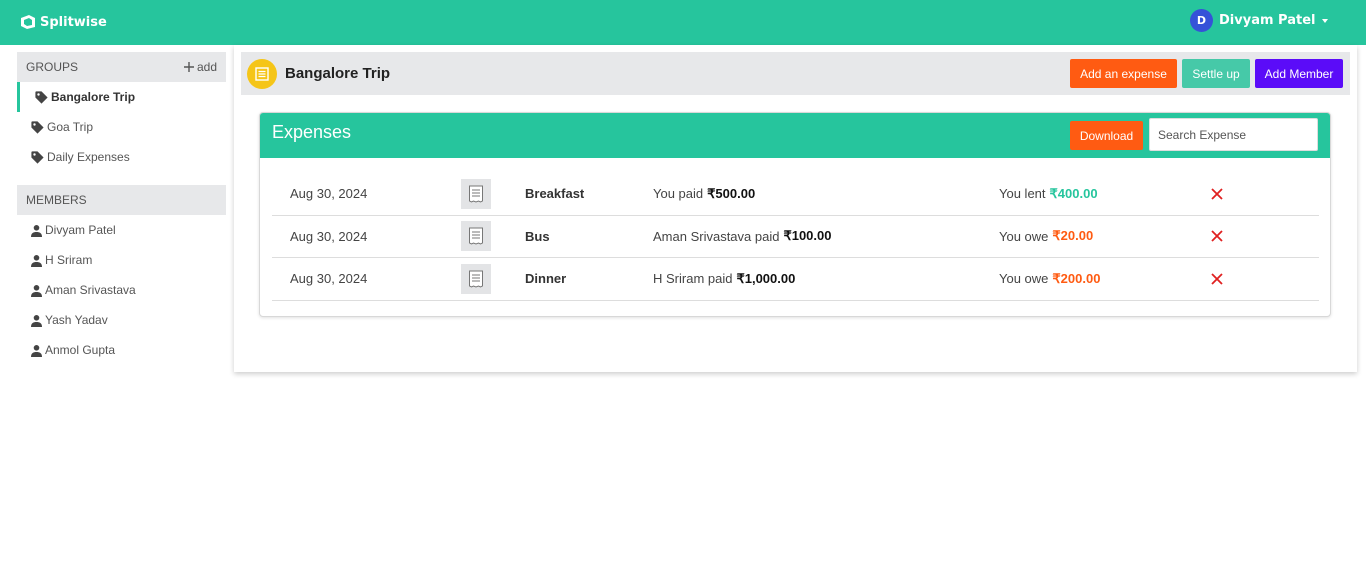 Image resolution: width=1366 pixels, height=566 pixels. What do you see at coordinates (90, 290) in the screenshot?
I see `sidebar-member-label: Aman Srivastava` at bounding box center [90, 290].